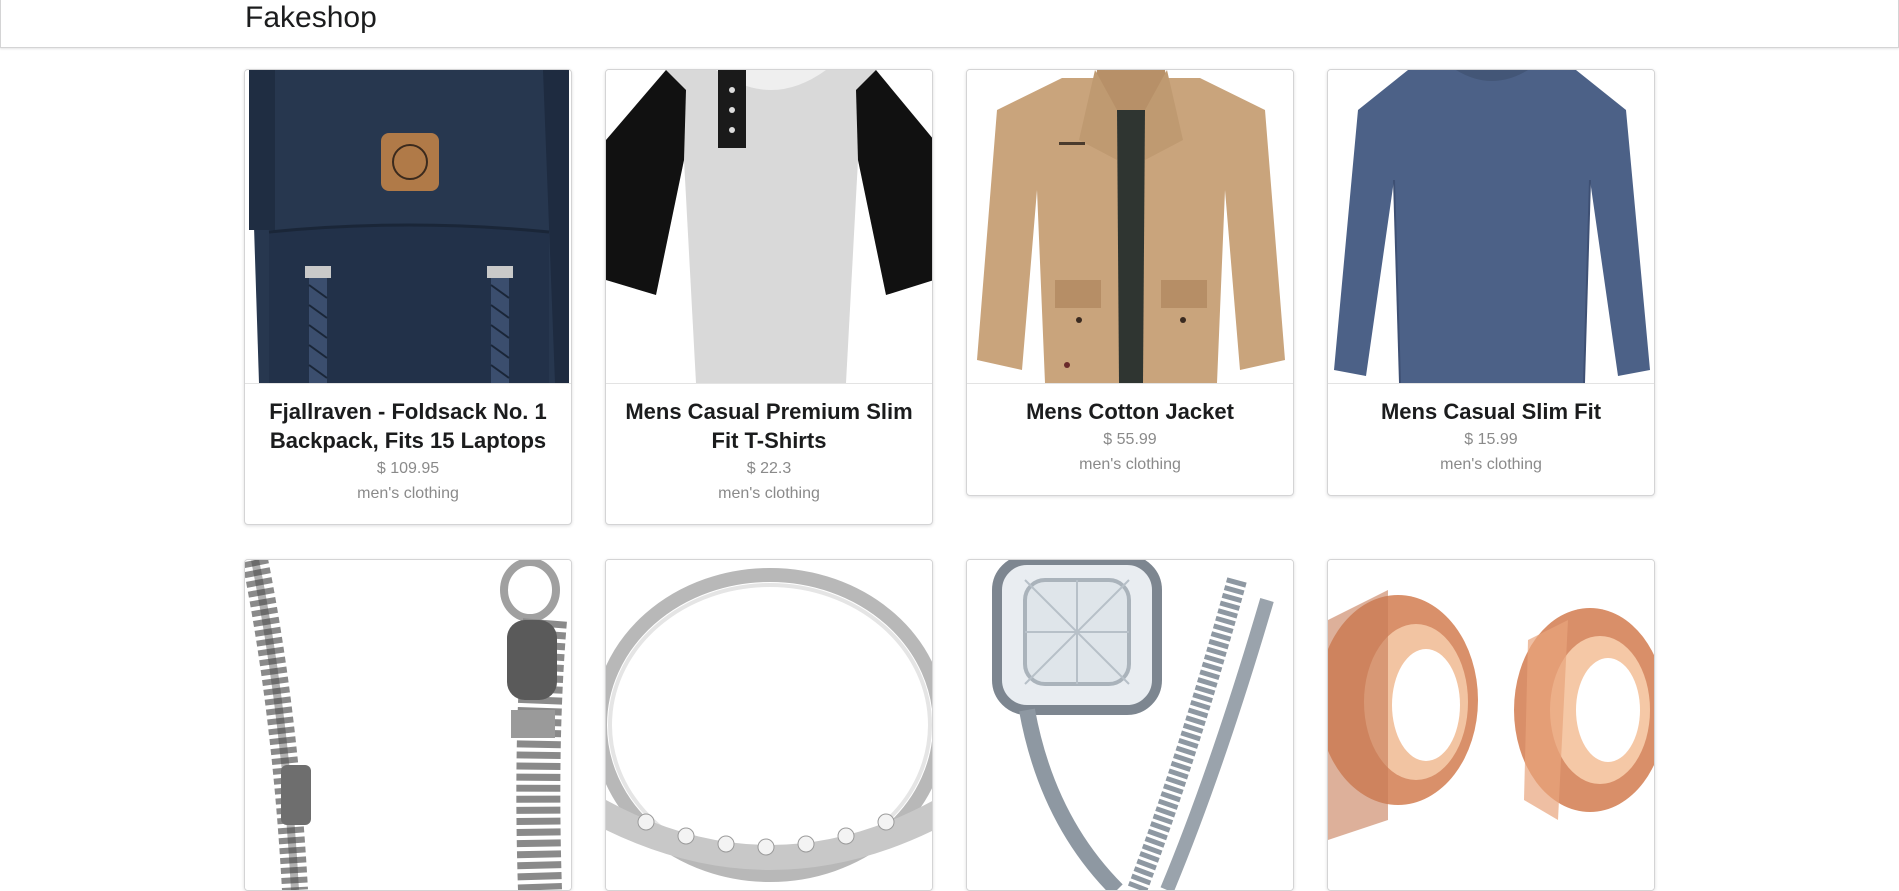 This screenshot has width=1899, height=891. I want to click on backpack-image, so click(408, 227).